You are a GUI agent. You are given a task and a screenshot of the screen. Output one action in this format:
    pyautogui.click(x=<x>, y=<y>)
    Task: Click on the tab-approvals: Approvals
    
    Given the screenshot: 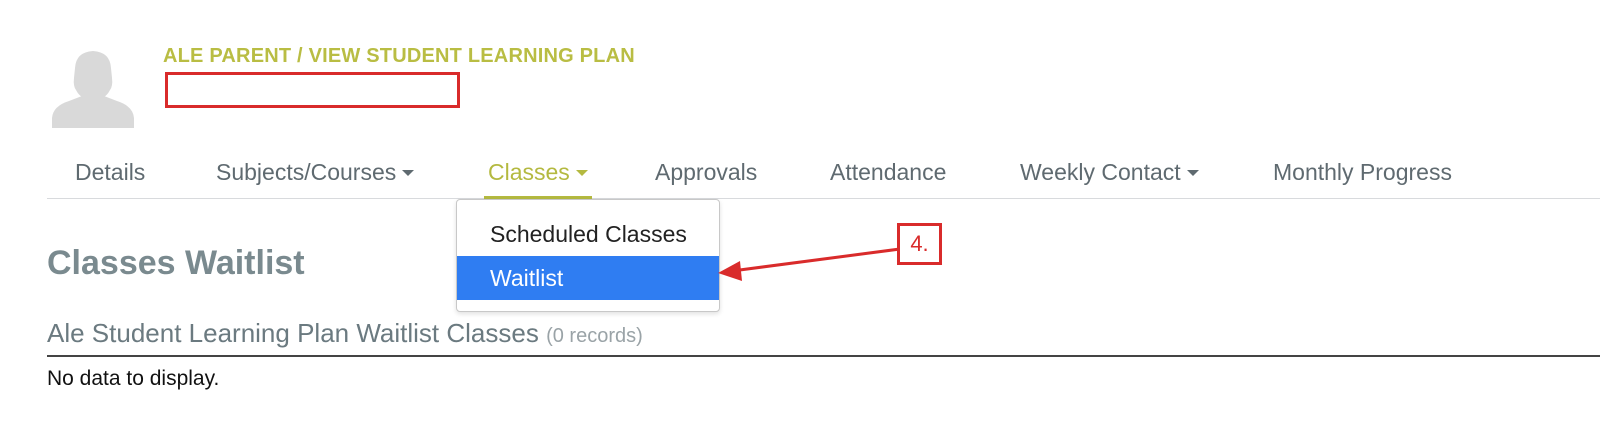 What is the action you would take?
    pyautogui.click(x=706, y=174)
    